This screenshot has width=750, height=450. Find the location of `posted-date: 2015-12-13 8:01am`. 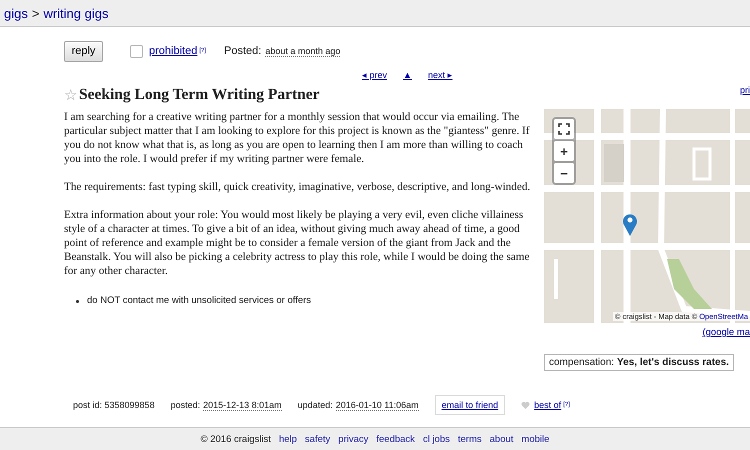

posted-date: 2015-12-13 8:01am is located at coordinates (242, 405).